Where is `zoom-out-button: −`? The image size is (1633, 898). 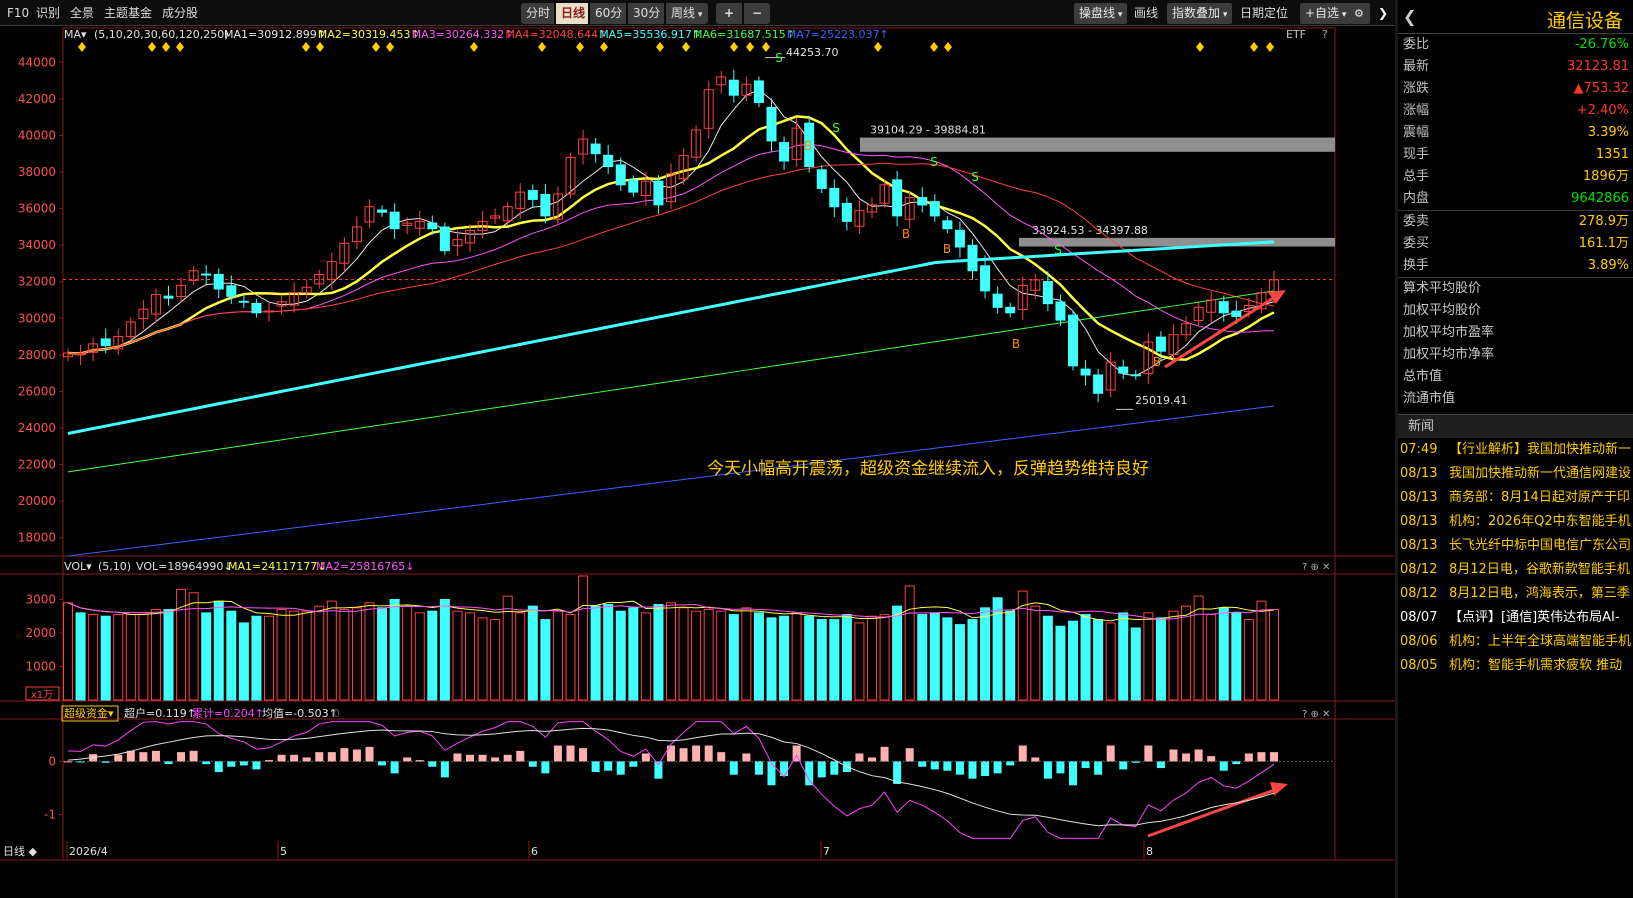 zoom-out-button: − is located at coordinates (757, 13).